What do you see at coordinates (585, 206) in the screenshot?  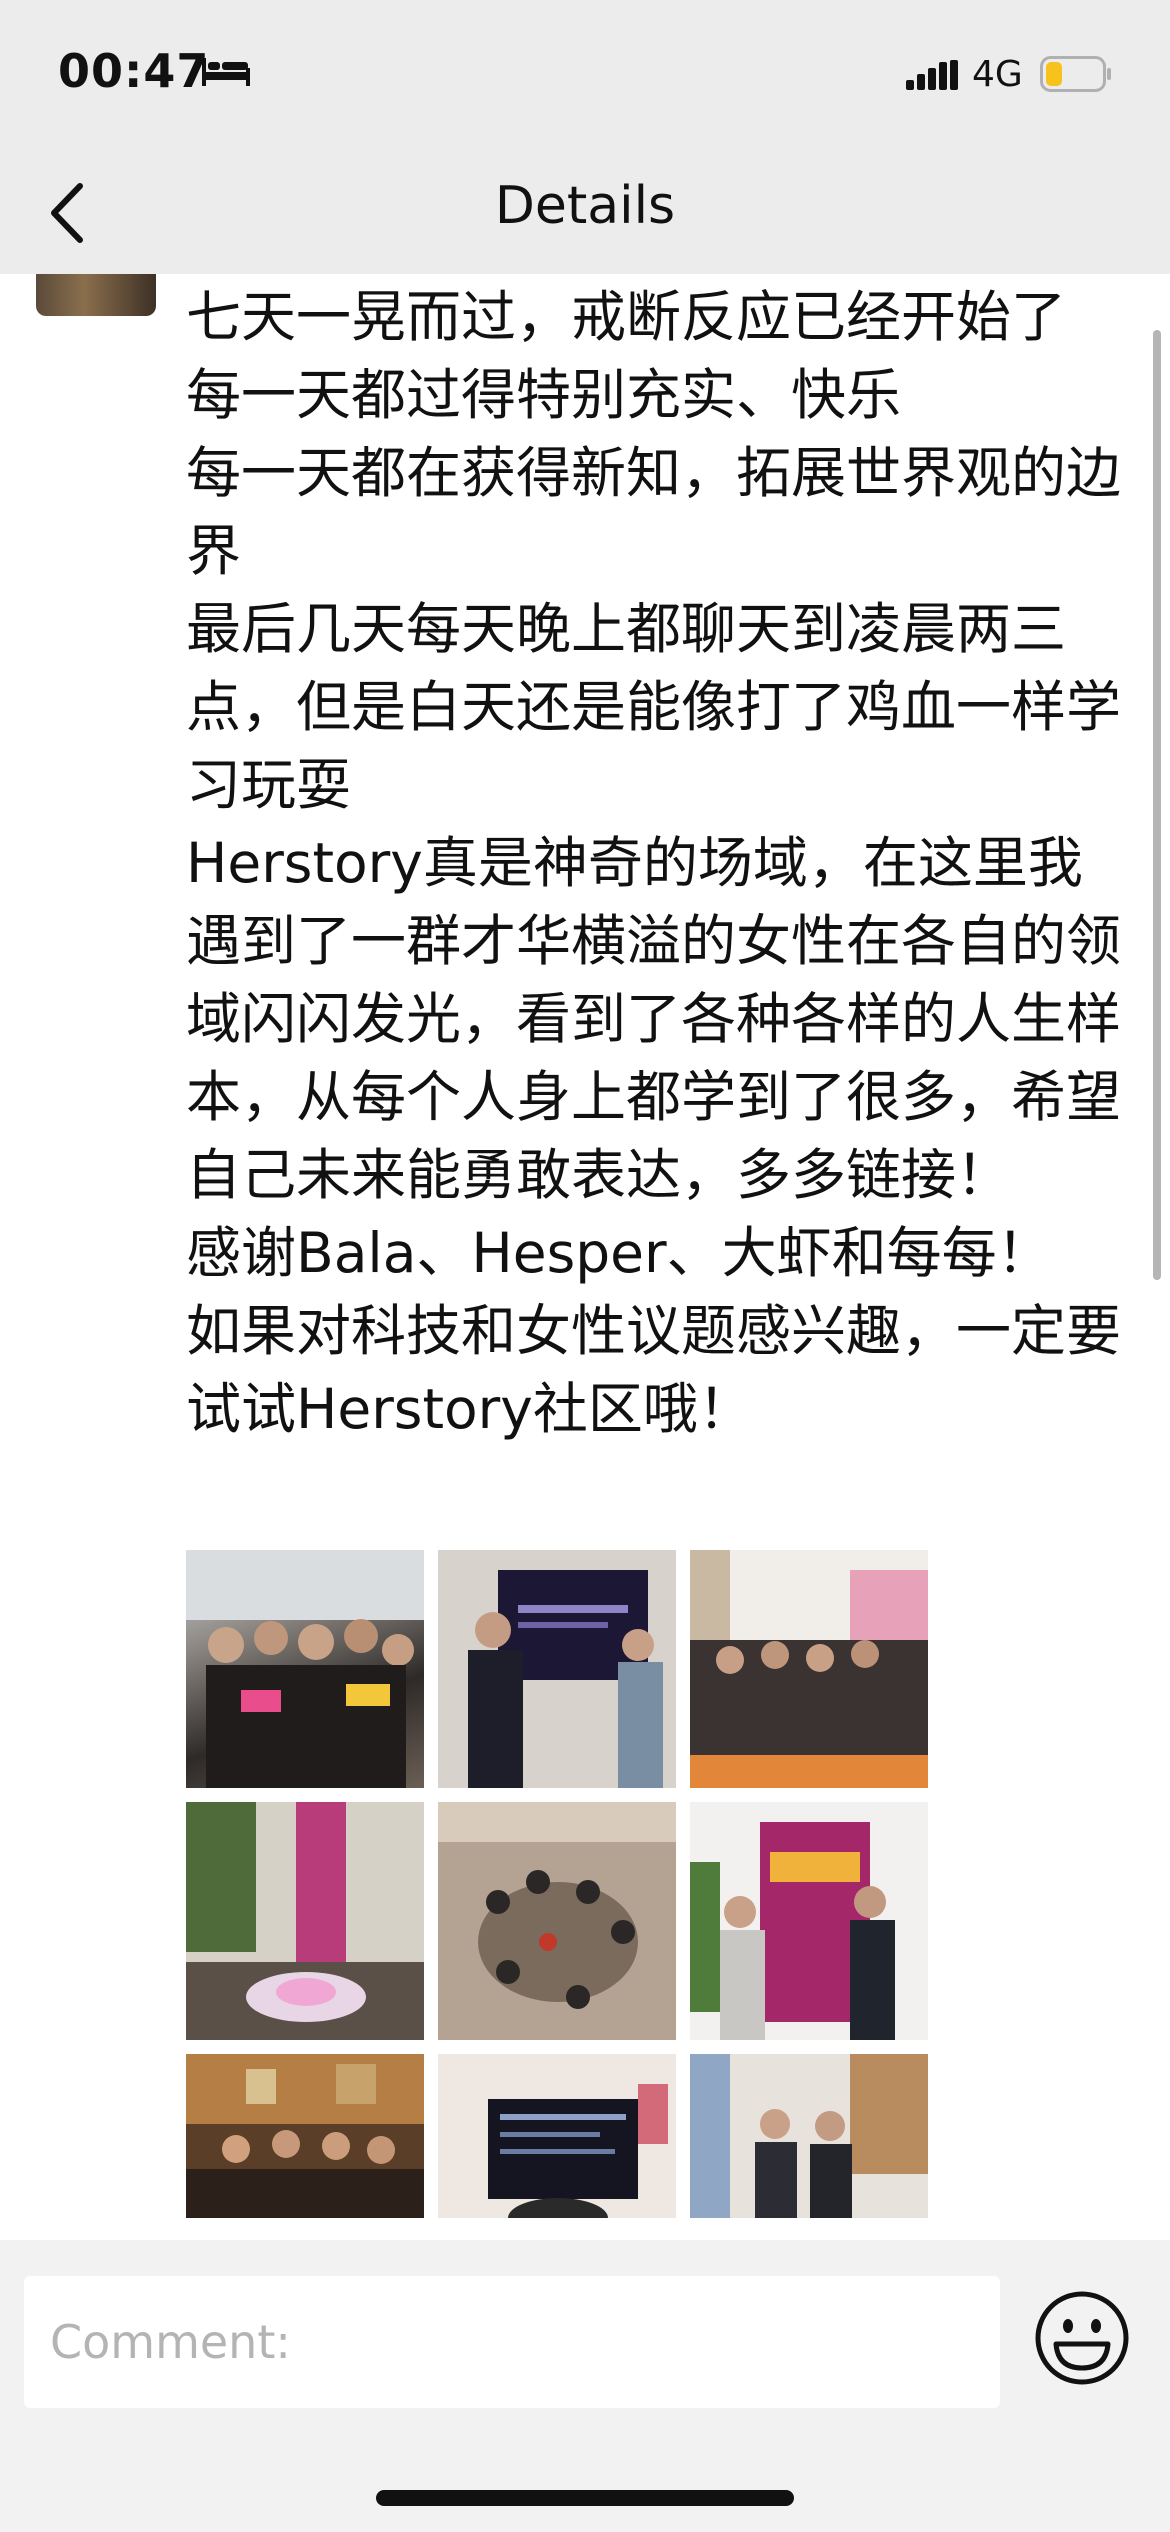 I see `page-title: Details` at bounding box center [585, 206].